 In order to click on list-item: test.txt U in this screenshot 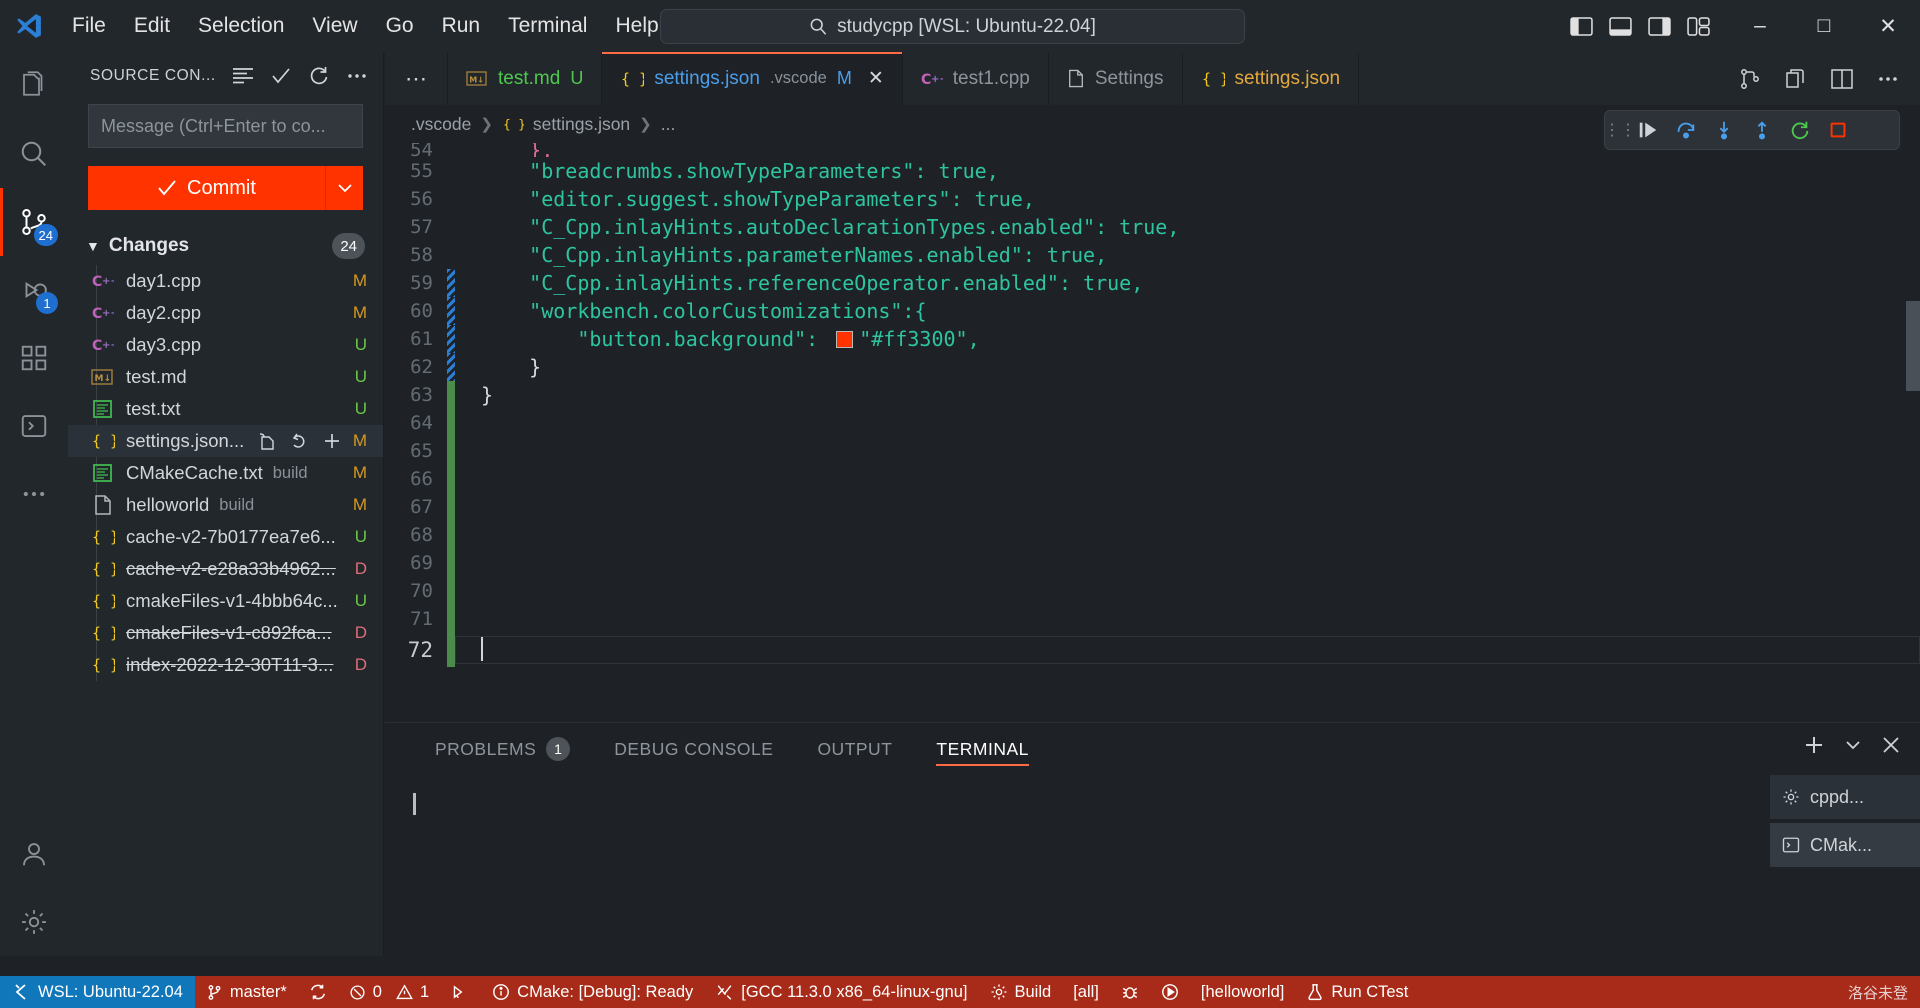, I will do `click(225, 409)`.